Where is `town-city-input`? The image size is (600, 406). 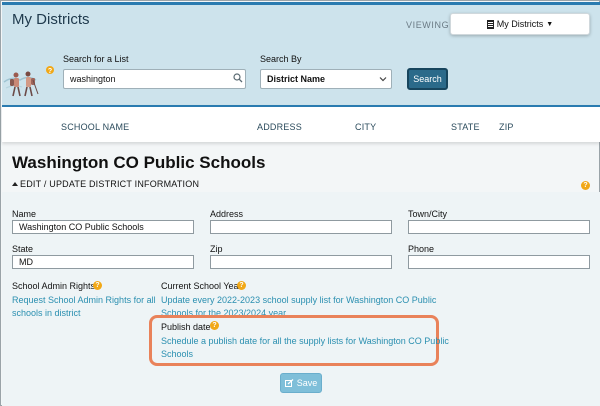 town-city-input is located at coordinates (499, 227).